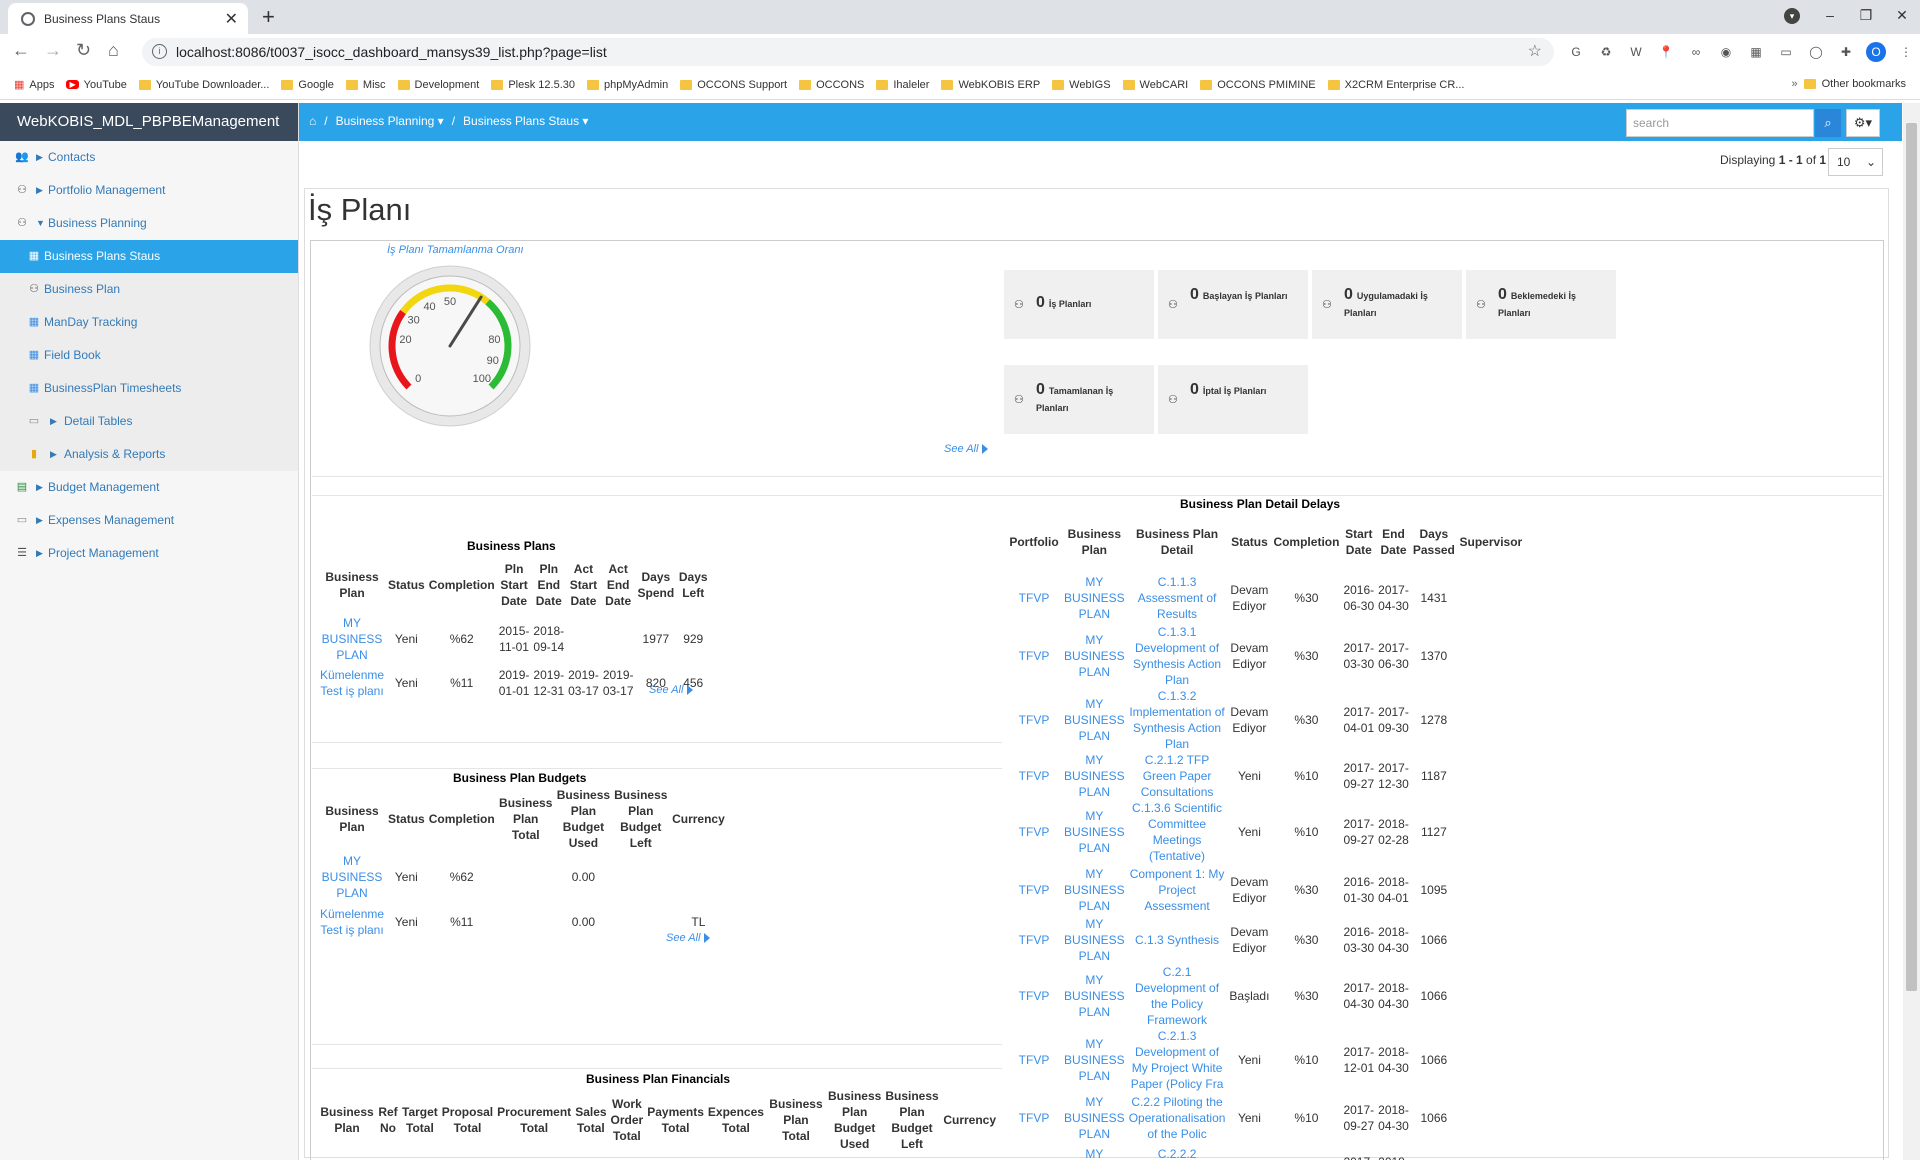 This screenshot has width=1920, height=1160. Describe the element at coordinates (1876, 52) in the screenshot. I see `profile-avatar: O` at that location.